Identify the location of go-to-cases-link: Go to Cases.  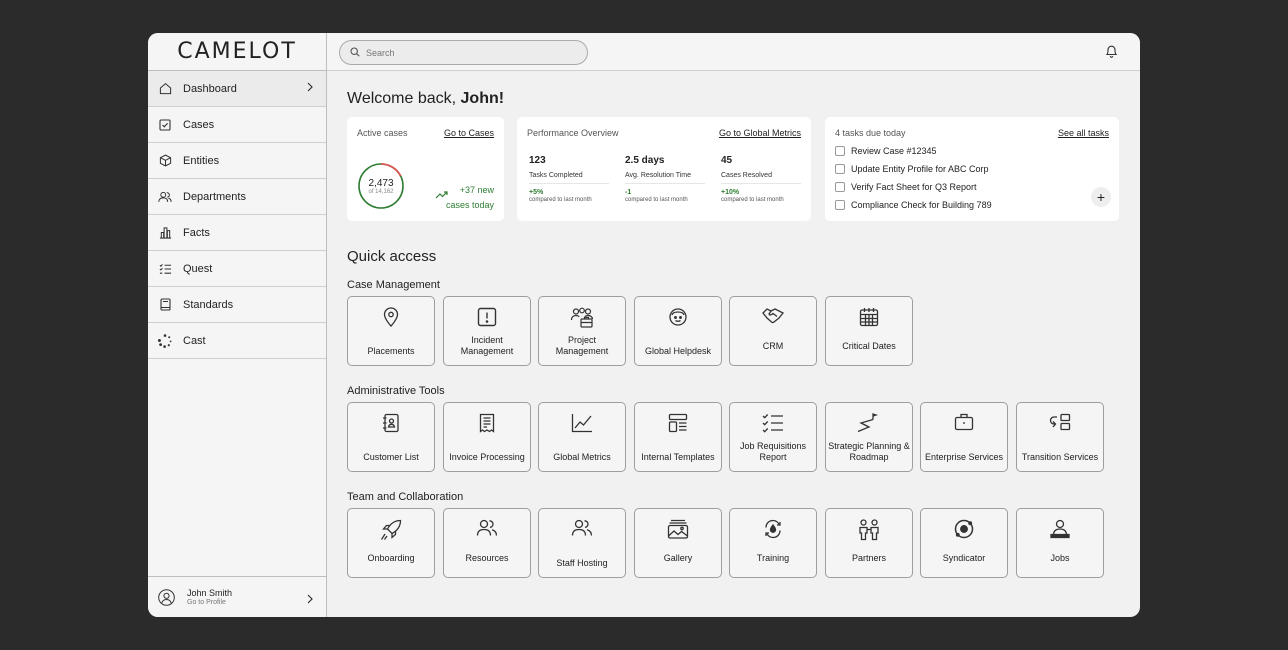
(469, 133).